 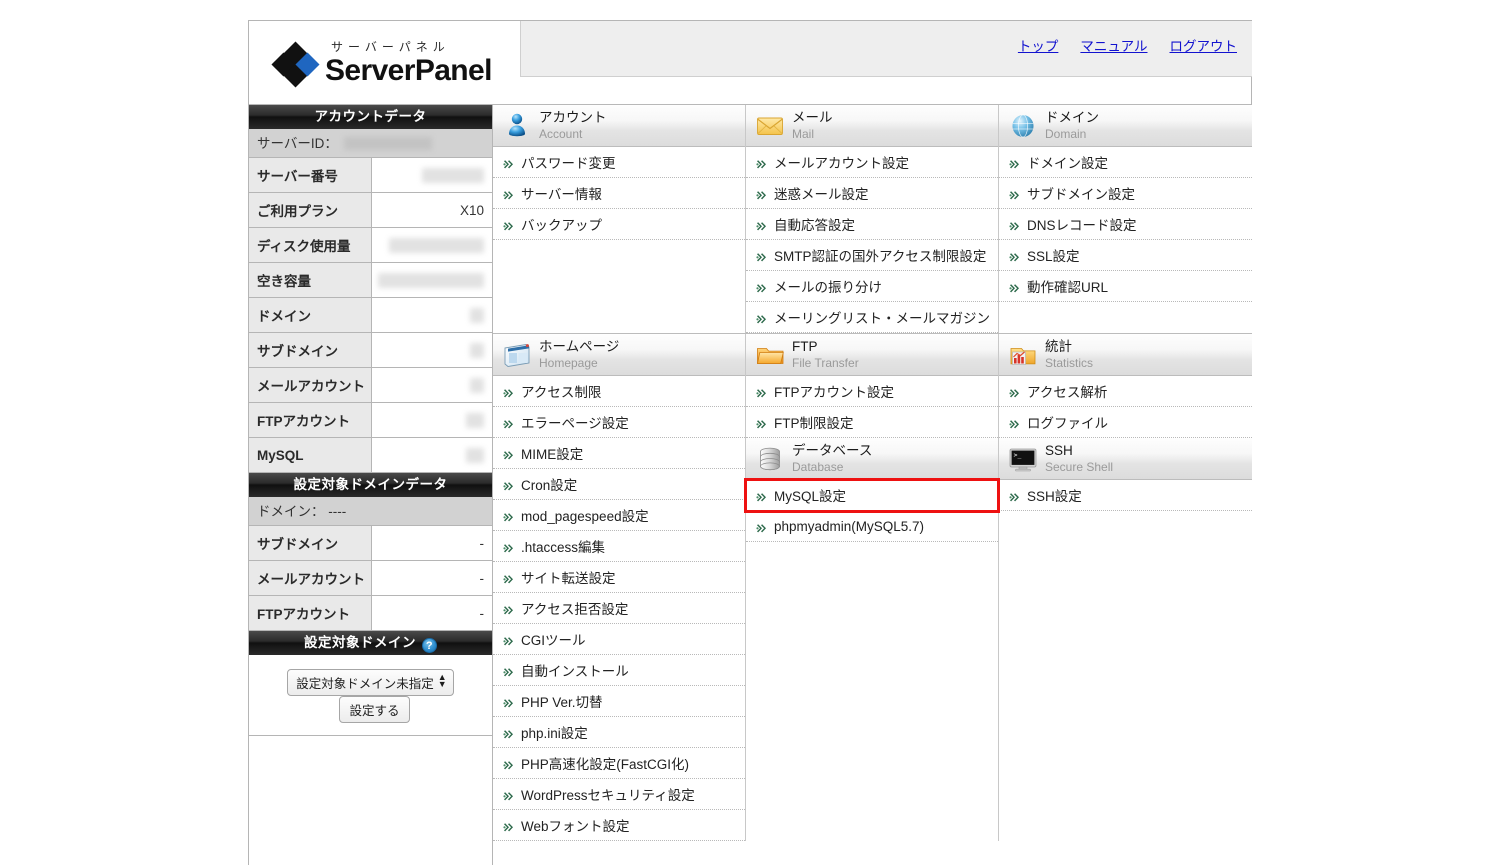 I want to click on category-title-en: Database, so click(x=818, y=466).